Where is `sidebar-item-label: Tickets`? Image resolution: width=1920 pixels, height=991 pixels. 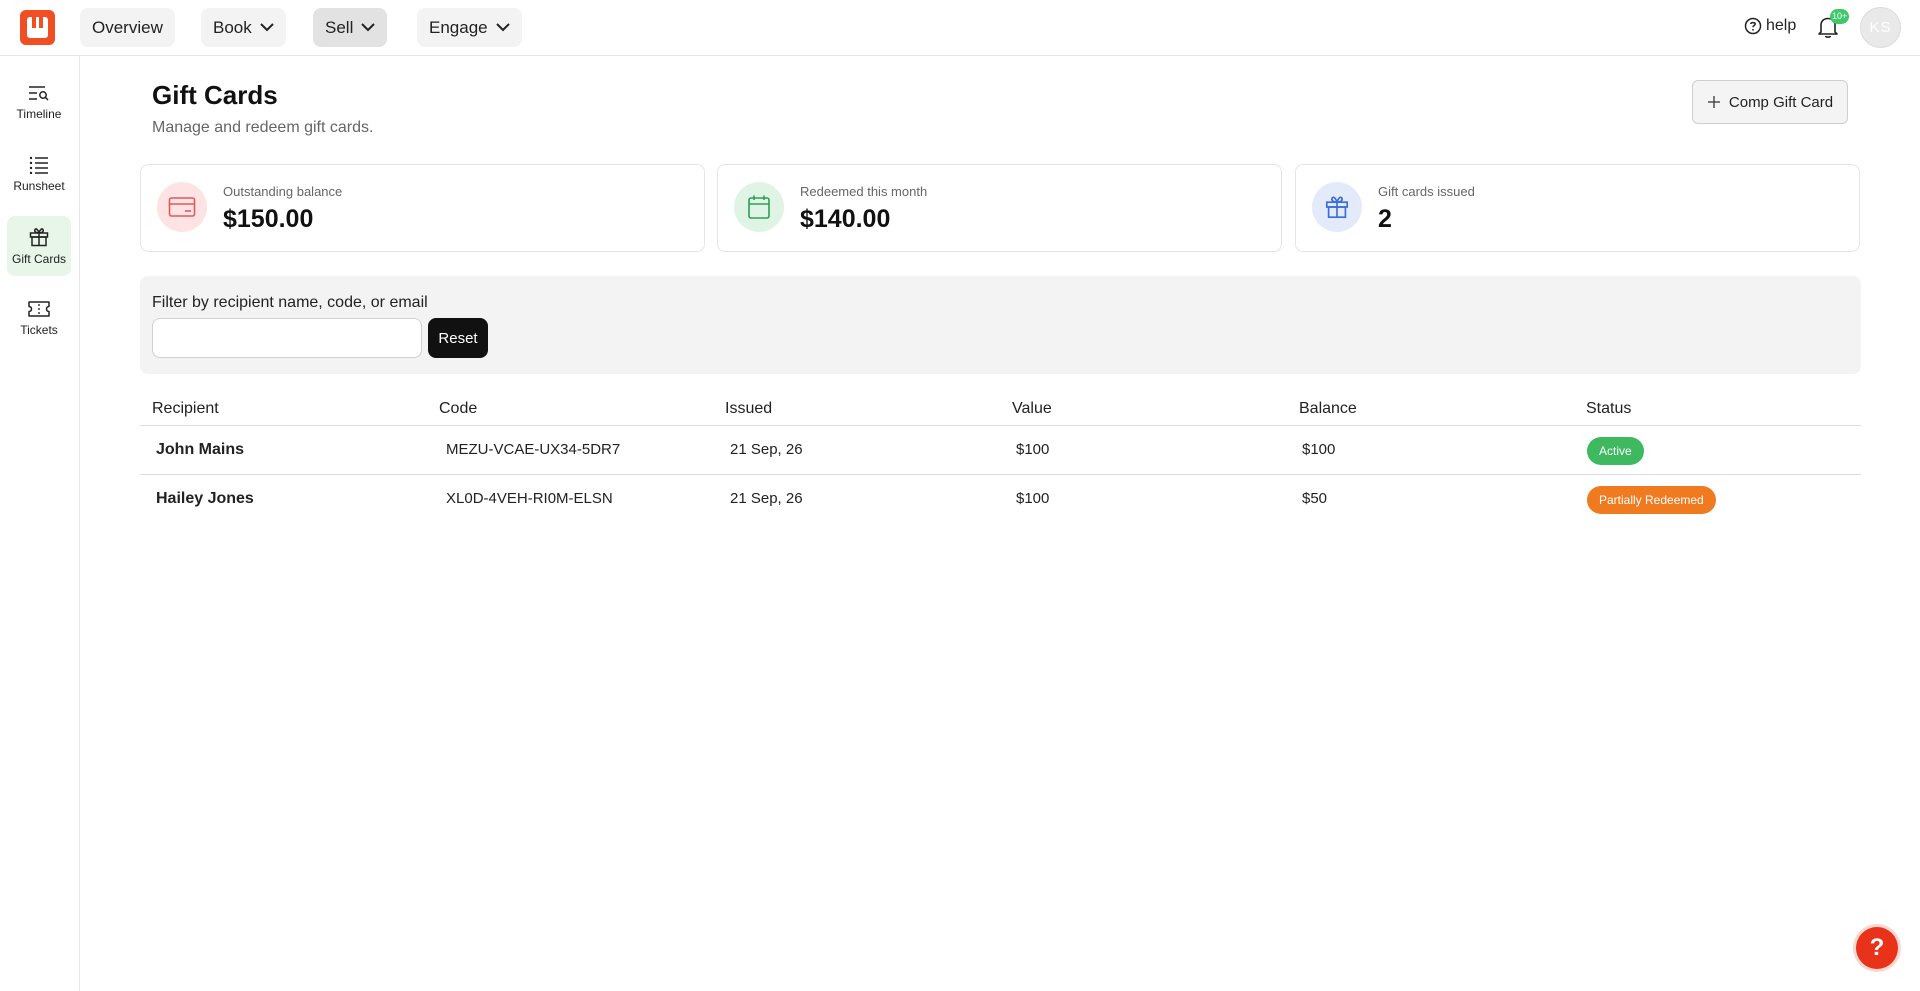
sidebar-item-label: Tickets is located at coordinates (39, 329).